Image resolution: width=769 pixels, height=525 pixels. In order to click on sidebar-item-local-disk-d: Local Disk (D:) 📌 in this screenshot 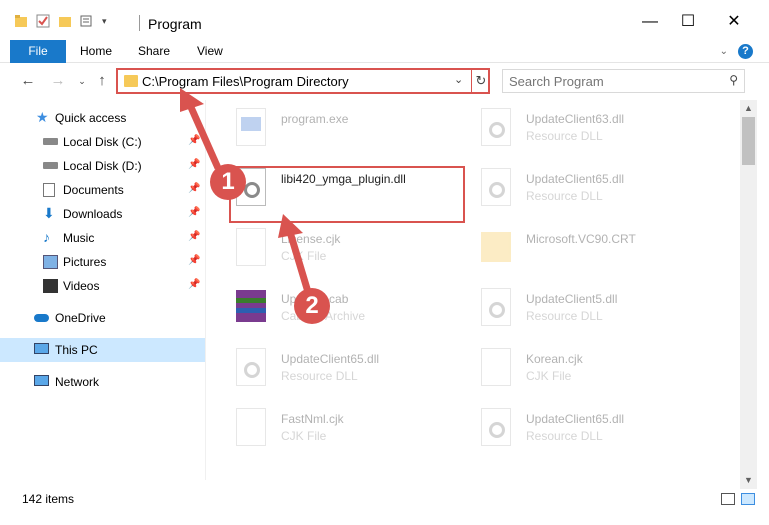, I will do `click(102, 166)`.